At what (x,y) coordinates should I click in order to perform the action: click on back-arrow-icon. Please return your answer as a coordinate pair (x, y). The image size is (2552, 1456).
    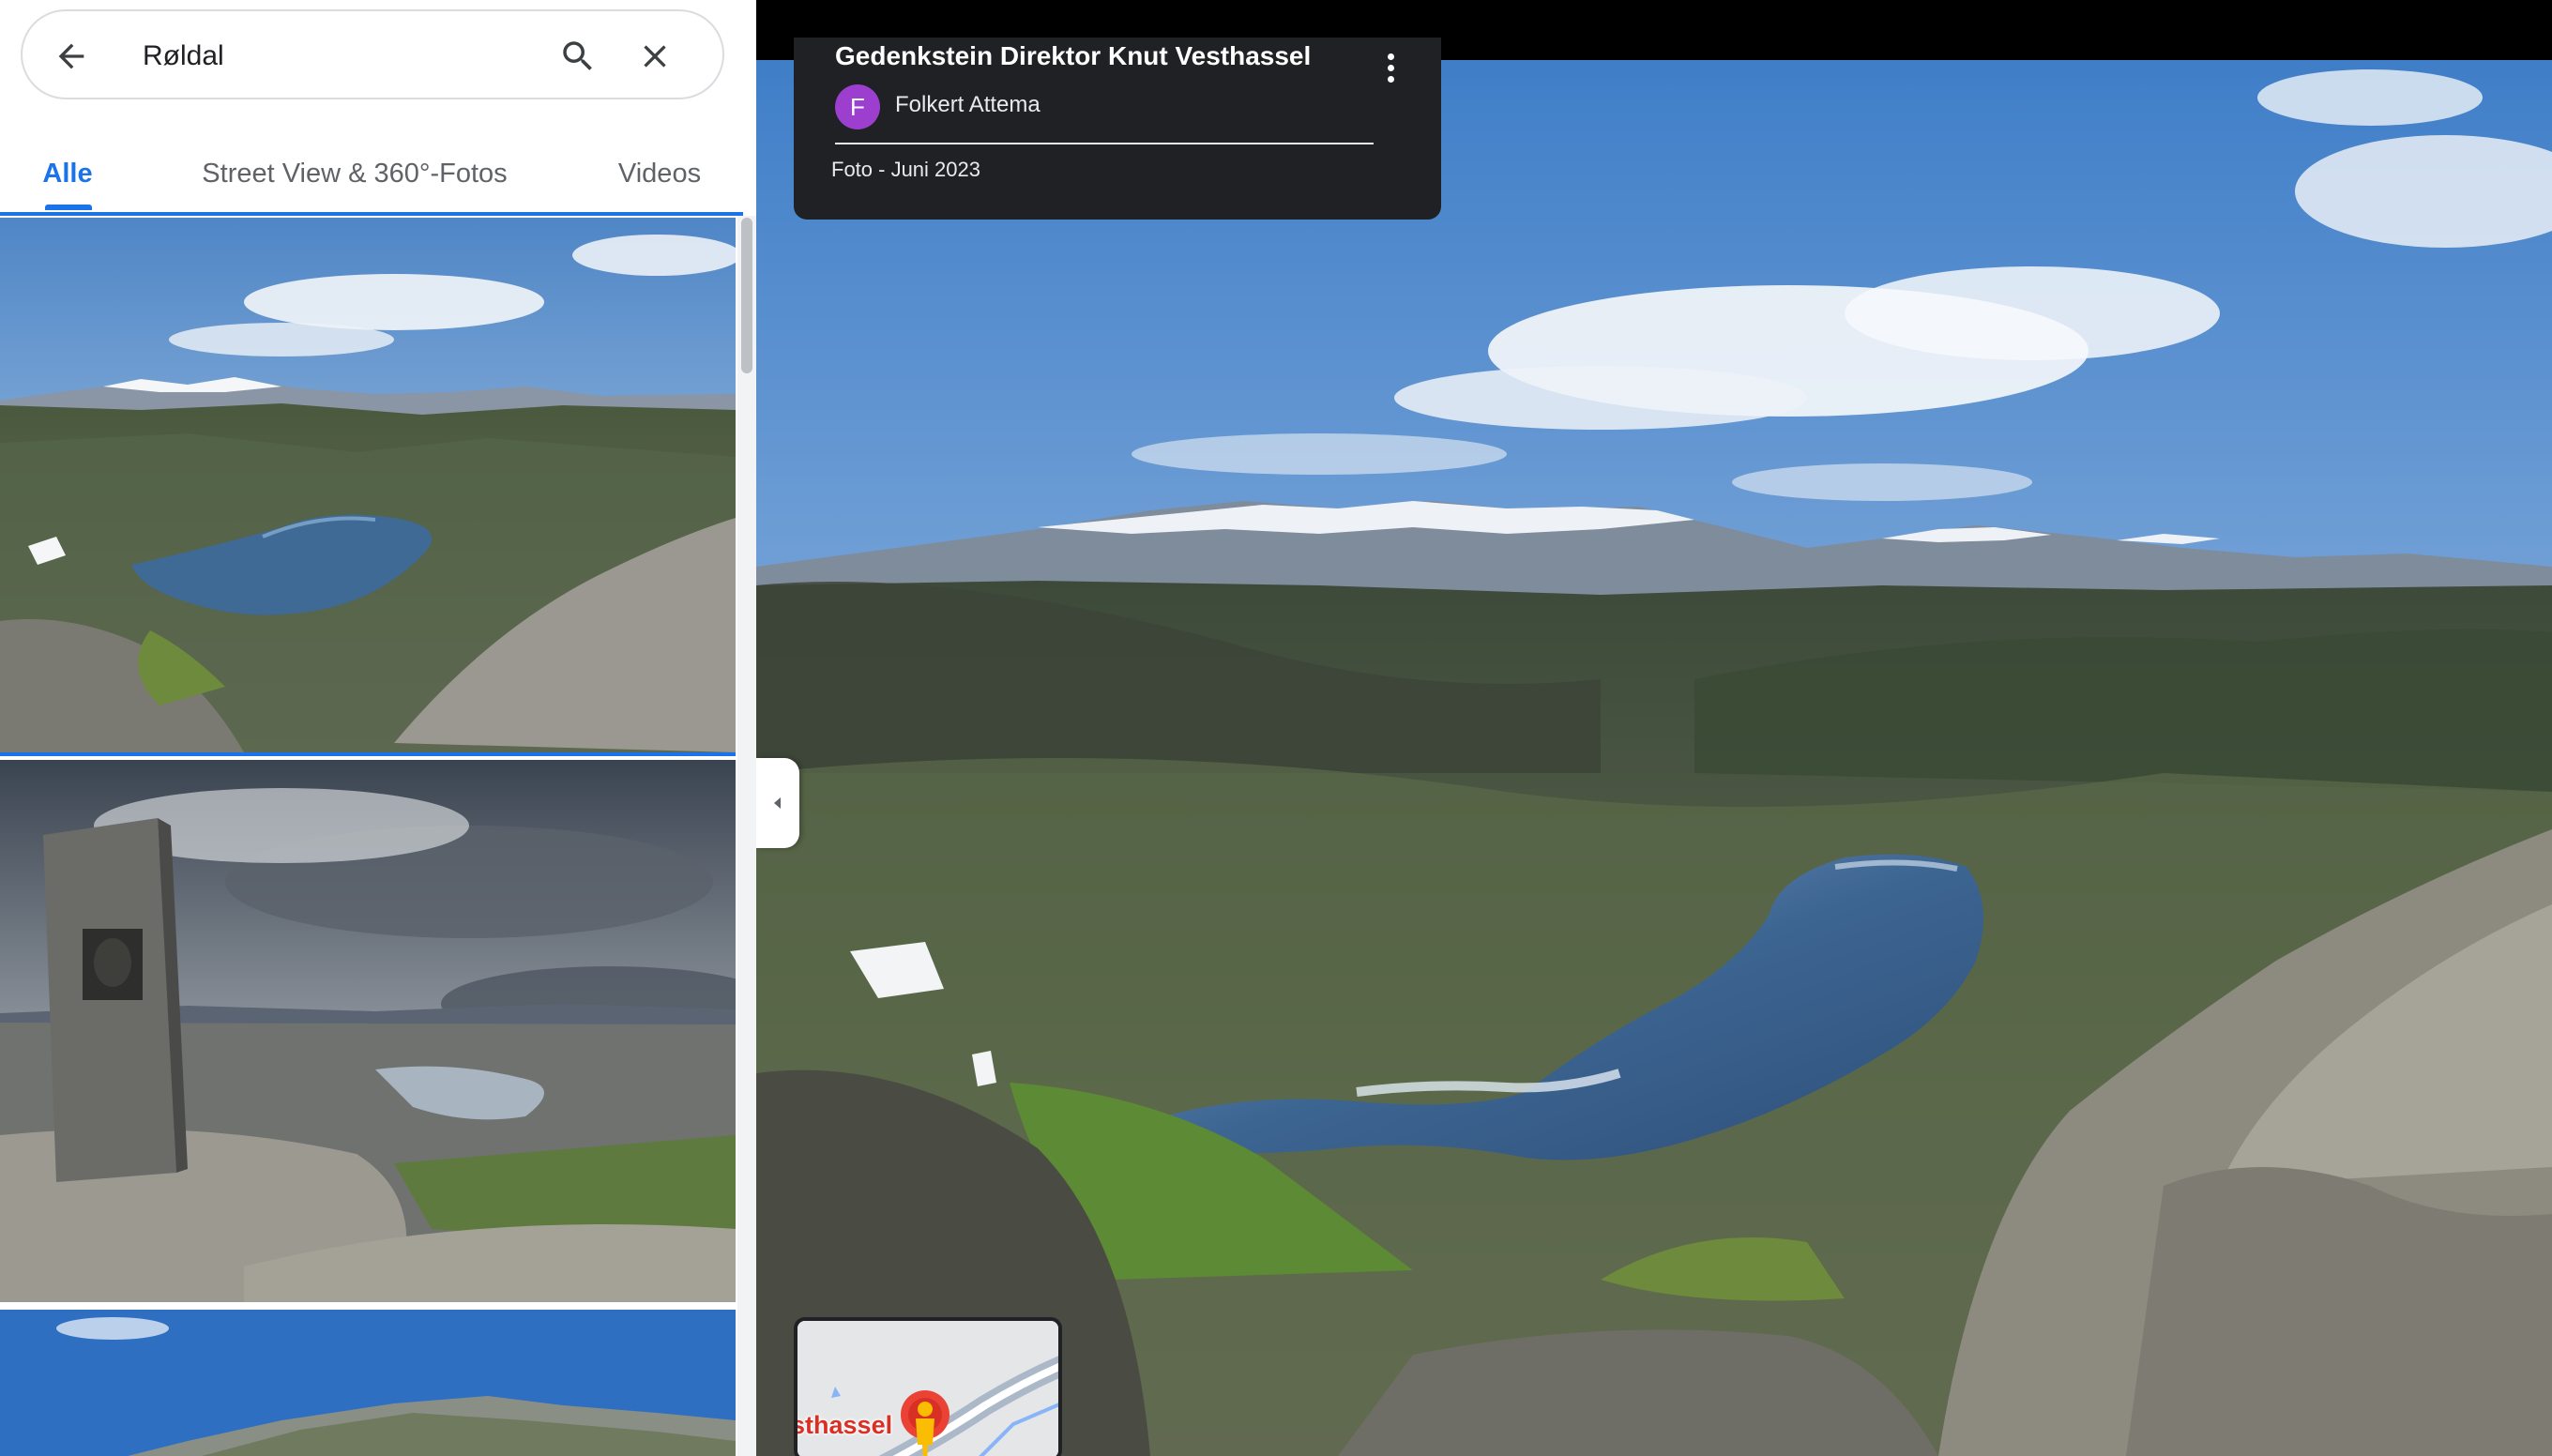
    Looking at the image, I should click on (71, 56).